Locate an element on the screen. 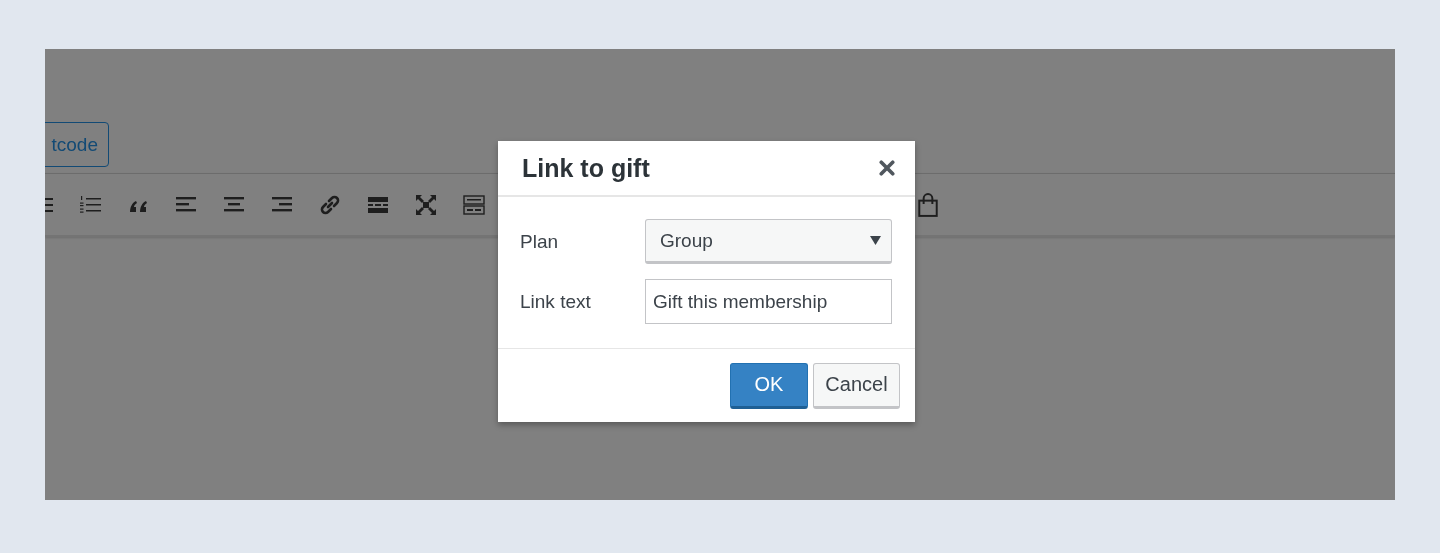 This screenshot has width=1440, height=553. link-icon is located at coordinates (330, 204).